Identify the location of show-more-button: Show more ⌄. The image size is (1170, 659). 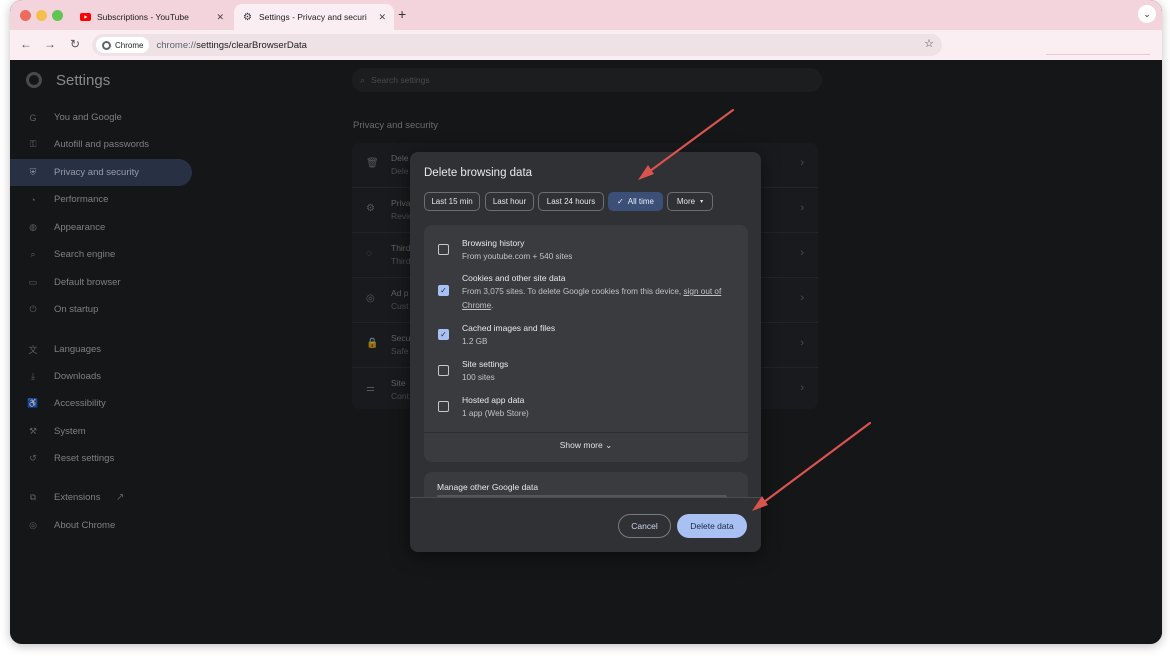
(586, 445).